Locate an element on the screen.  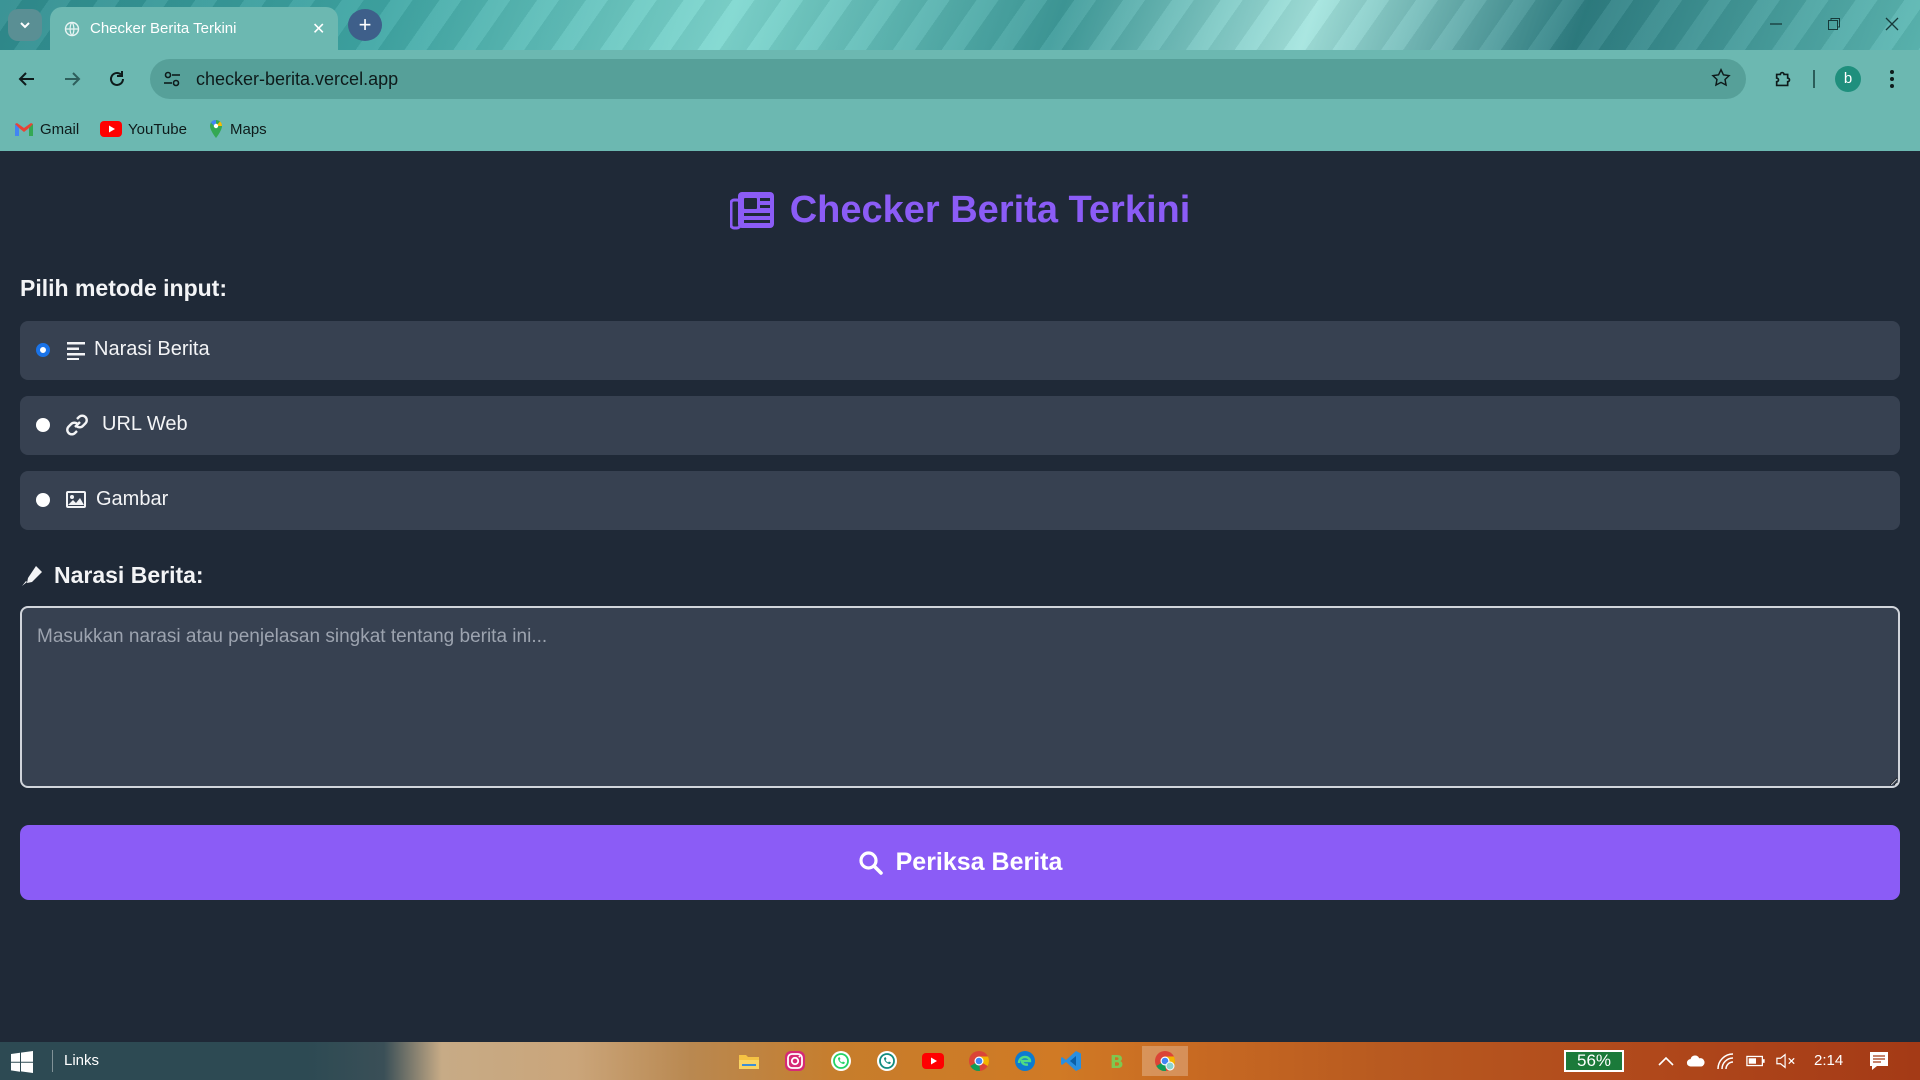
edge-app is located at coordinates (1025, 1061).